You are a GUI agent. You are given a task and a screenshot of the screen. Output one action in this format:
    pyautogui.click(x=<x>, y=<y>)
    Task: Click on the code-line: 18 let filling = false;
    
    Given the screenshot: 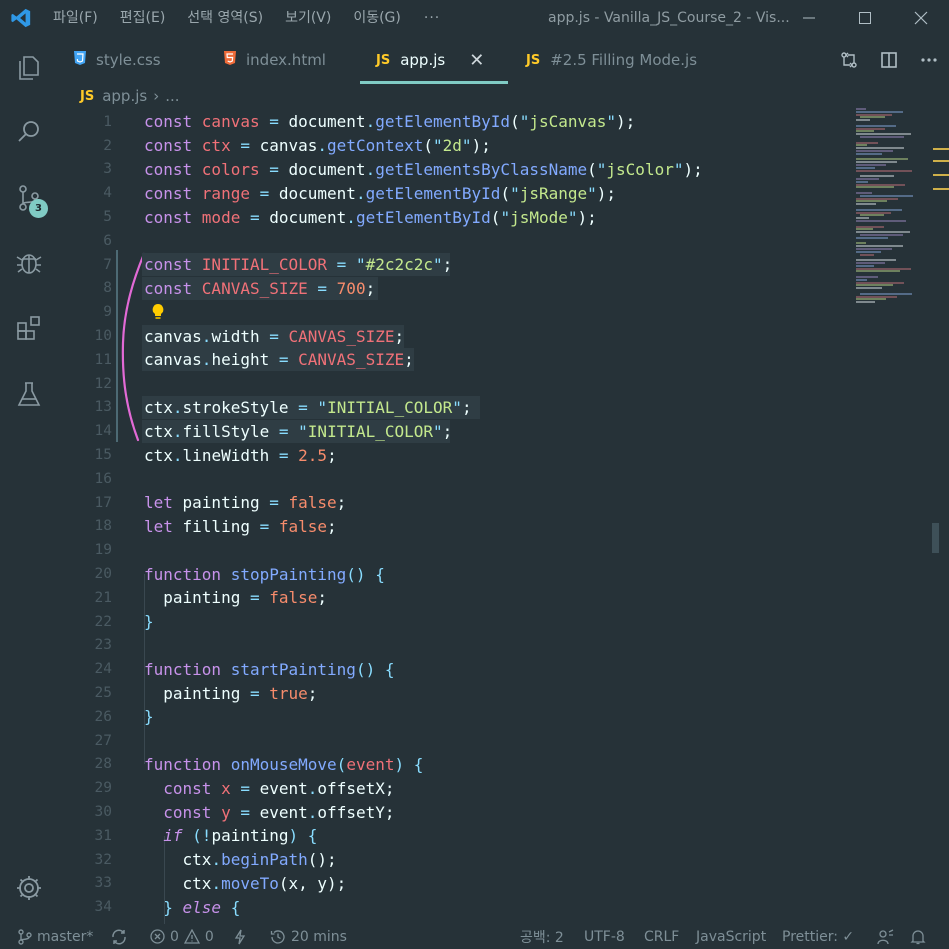 What is the action you would take?
    pyautogui.click(x=453, y=527)
    